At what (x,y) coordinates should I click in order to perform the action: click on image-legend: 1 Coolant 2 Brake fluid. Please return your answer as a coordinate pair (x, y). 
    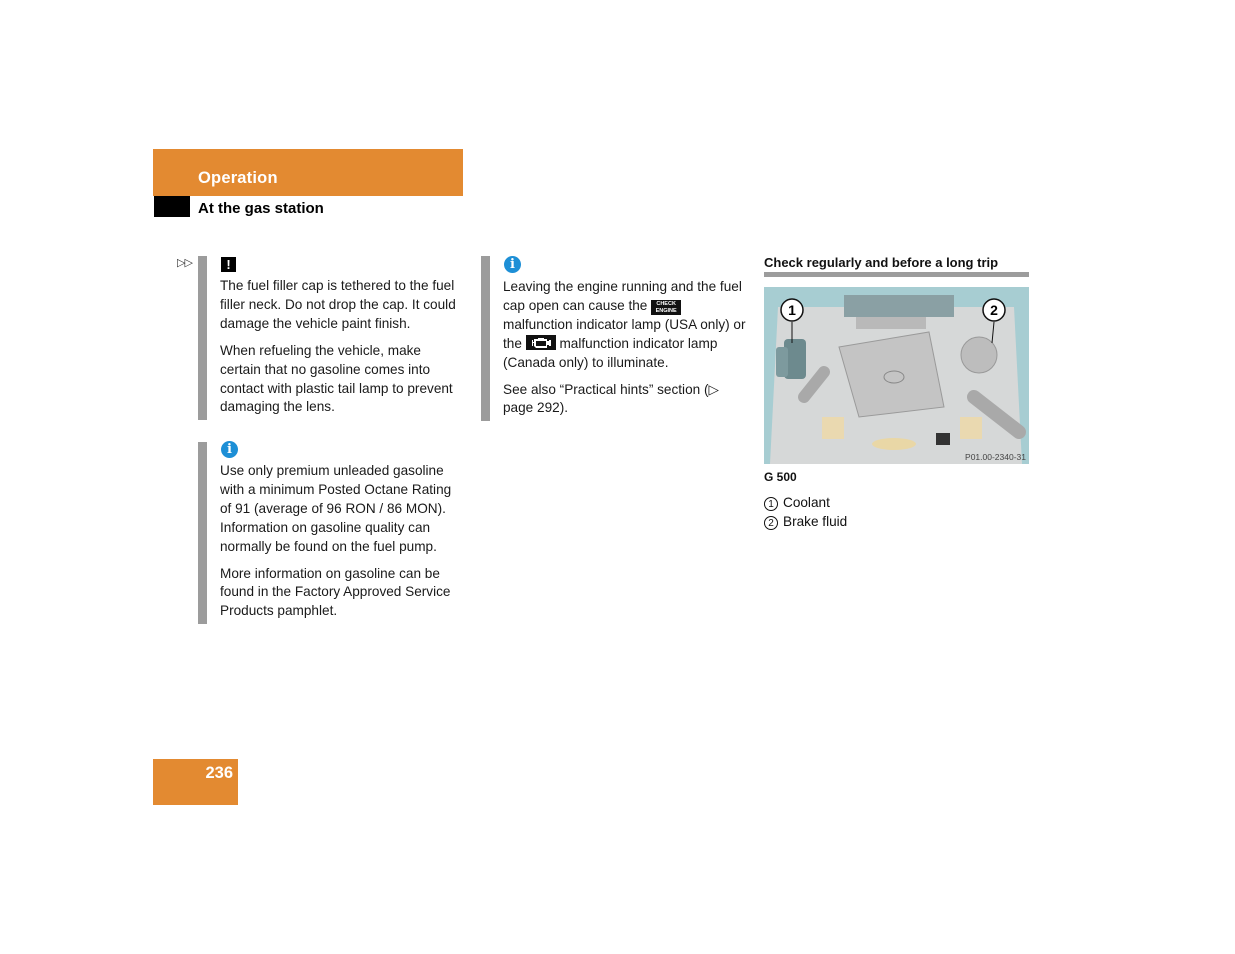
    Looking at the image, I should click on (805, 512).